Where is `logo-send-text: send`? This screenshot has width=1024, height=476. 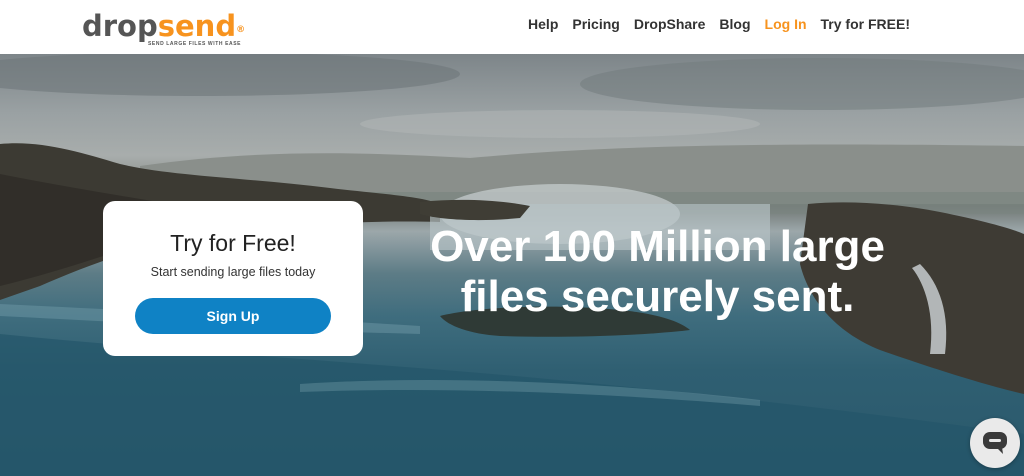
logo-send-text: send is located at coordinates (197, 26).